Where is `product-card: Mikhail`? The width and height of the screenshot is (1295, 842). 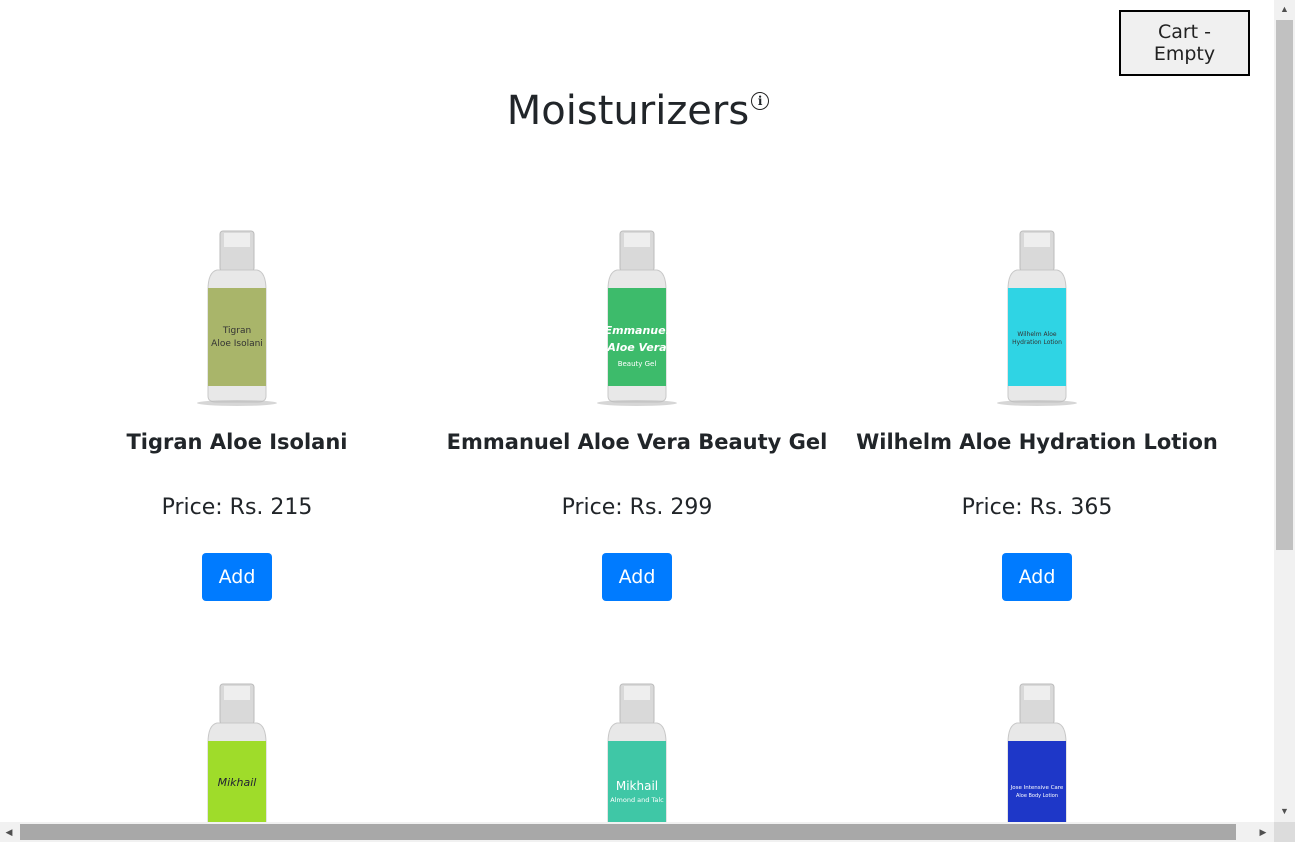
product-card: Mikhail is located at coordinates (237, 752).